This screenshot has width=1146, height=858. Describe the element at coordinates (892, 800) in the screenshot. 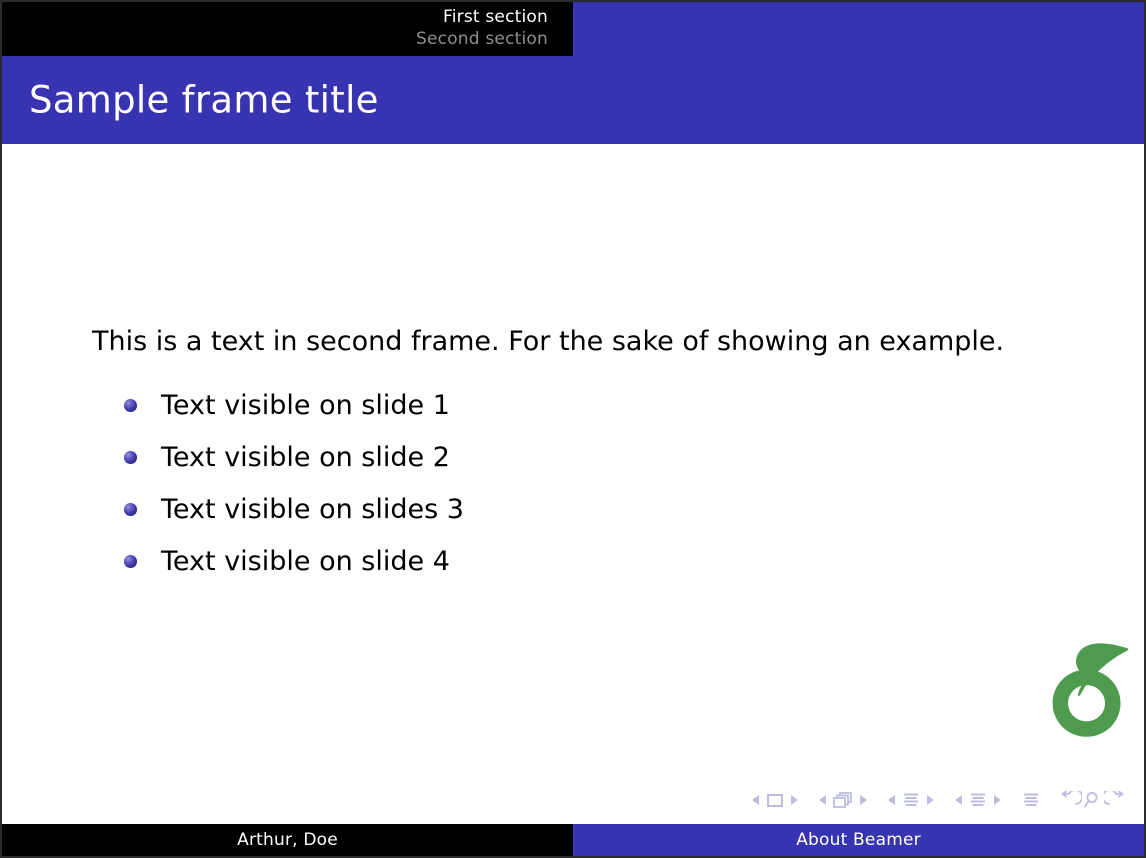

I see `subsection-backward-icon` at that location.